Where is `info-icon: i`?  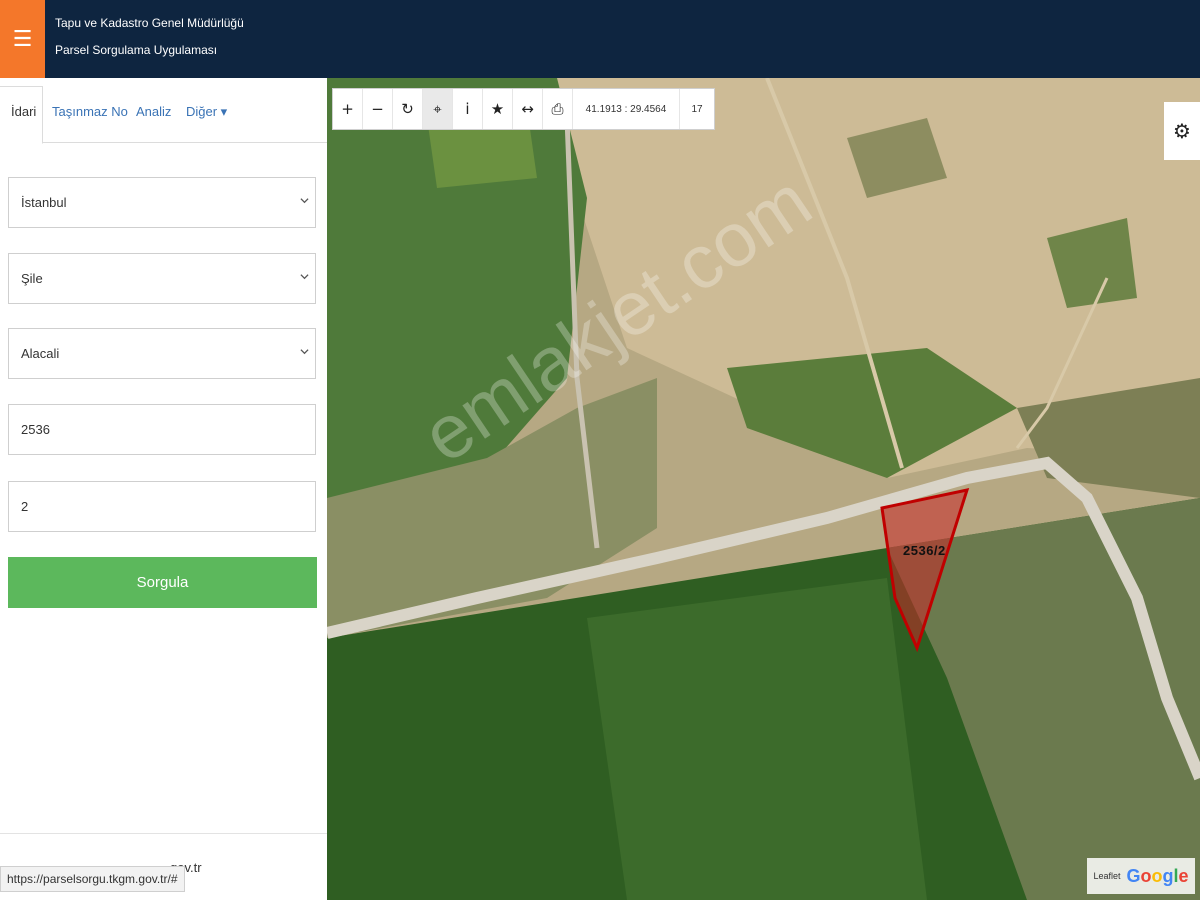
info-icon: i is located at coordinates (467, 109).